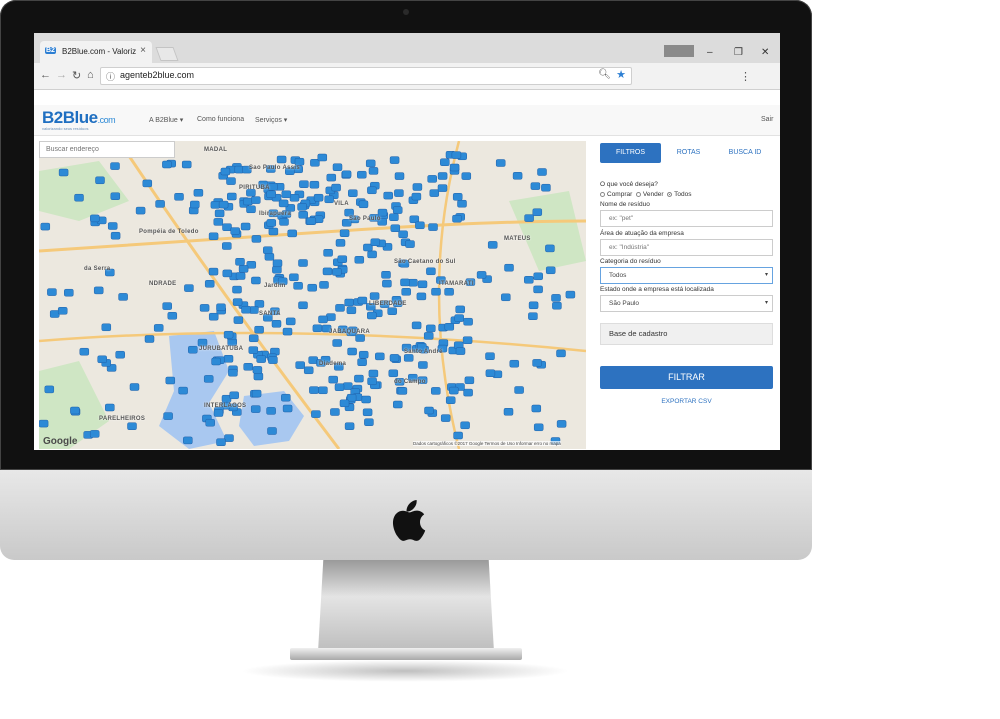 This screenshot has height=719, width=1000. I want to click on filtrar-button: FILTRAR, so click(686, 377).